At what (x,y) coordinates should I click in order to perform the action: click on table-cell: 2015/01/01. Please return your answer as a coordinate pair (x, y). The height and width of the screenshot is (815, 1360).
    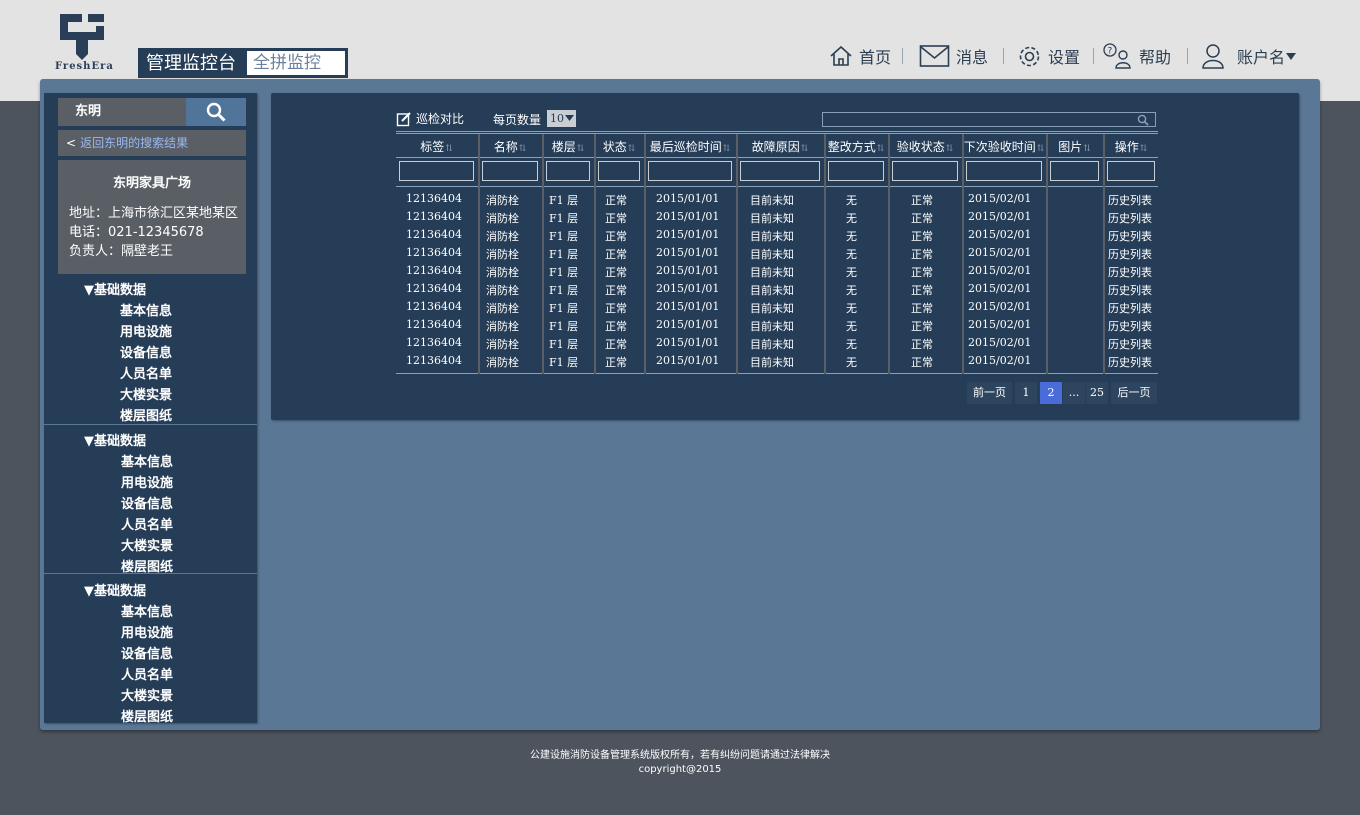
    Looking at the image, I should click on (688, 360).